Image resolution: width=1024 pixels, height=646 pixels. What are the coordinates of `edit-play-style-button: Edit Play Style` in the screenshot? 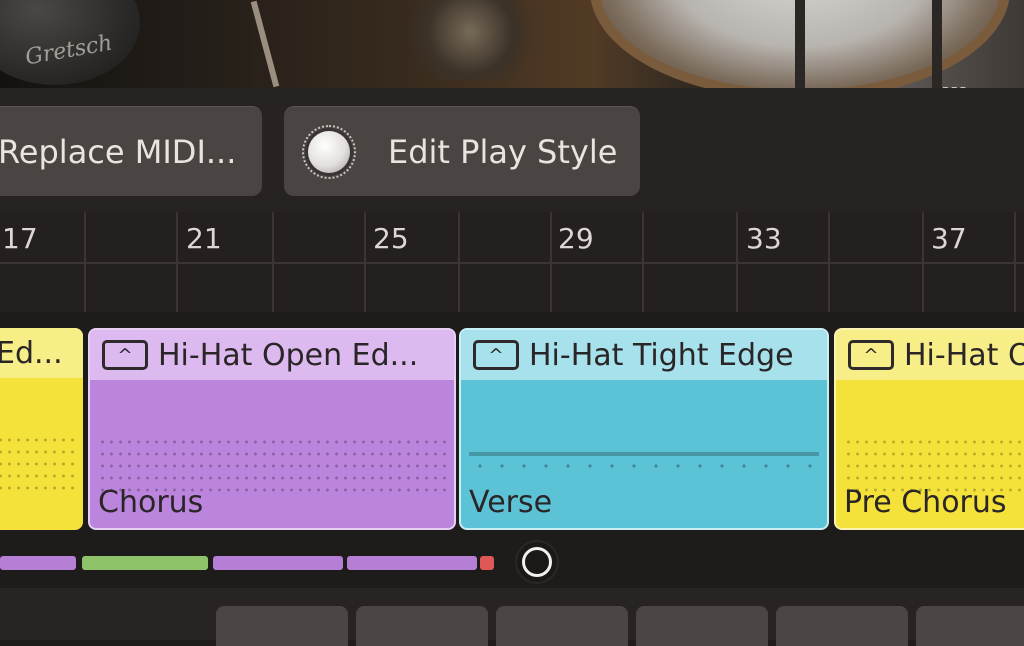 It's located at (462, 151).